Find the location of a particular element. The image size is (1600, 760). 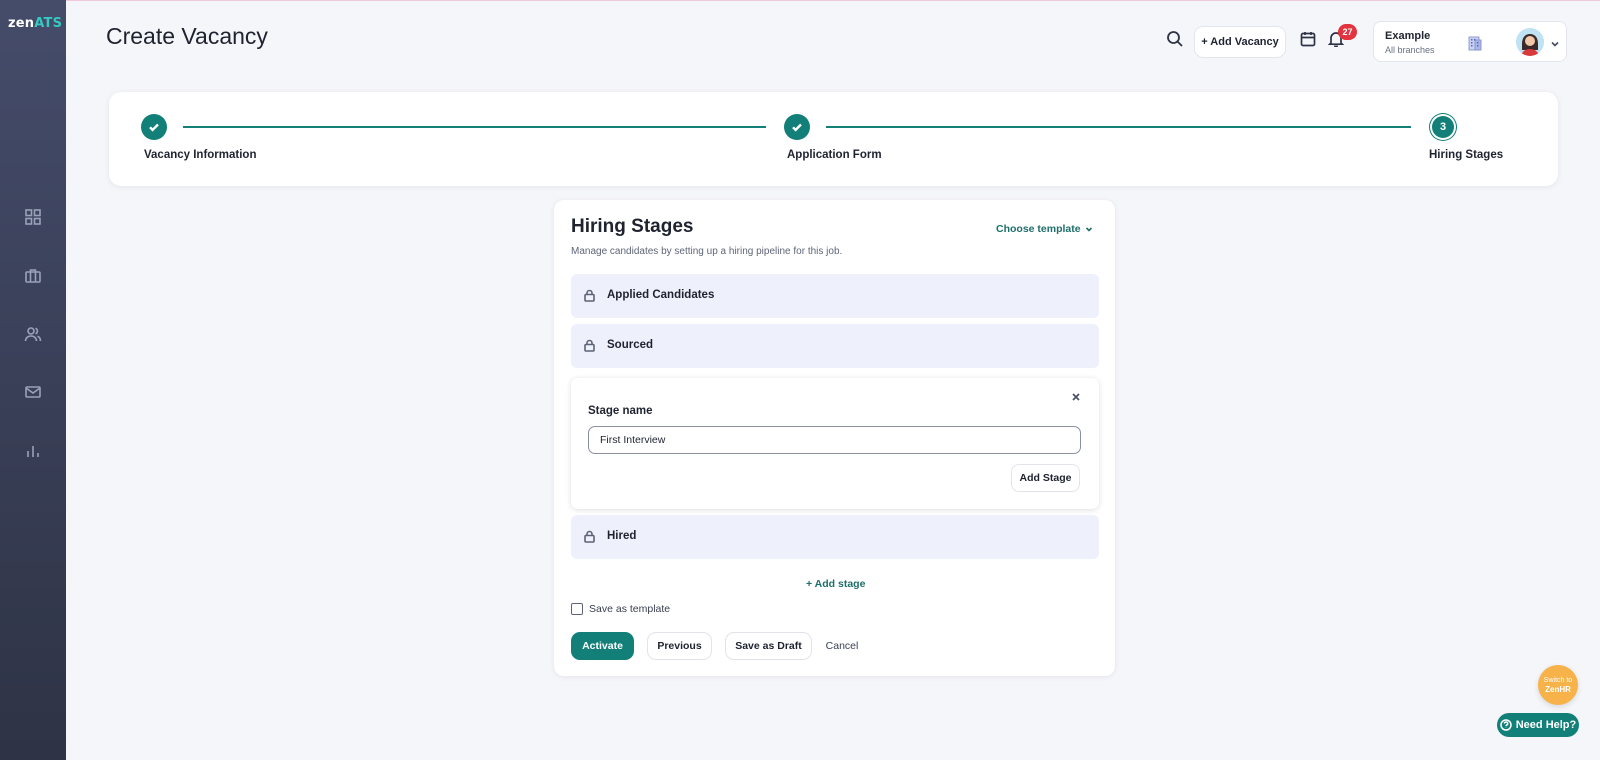

branch-name: Example is located at coordinates (1408, 36).